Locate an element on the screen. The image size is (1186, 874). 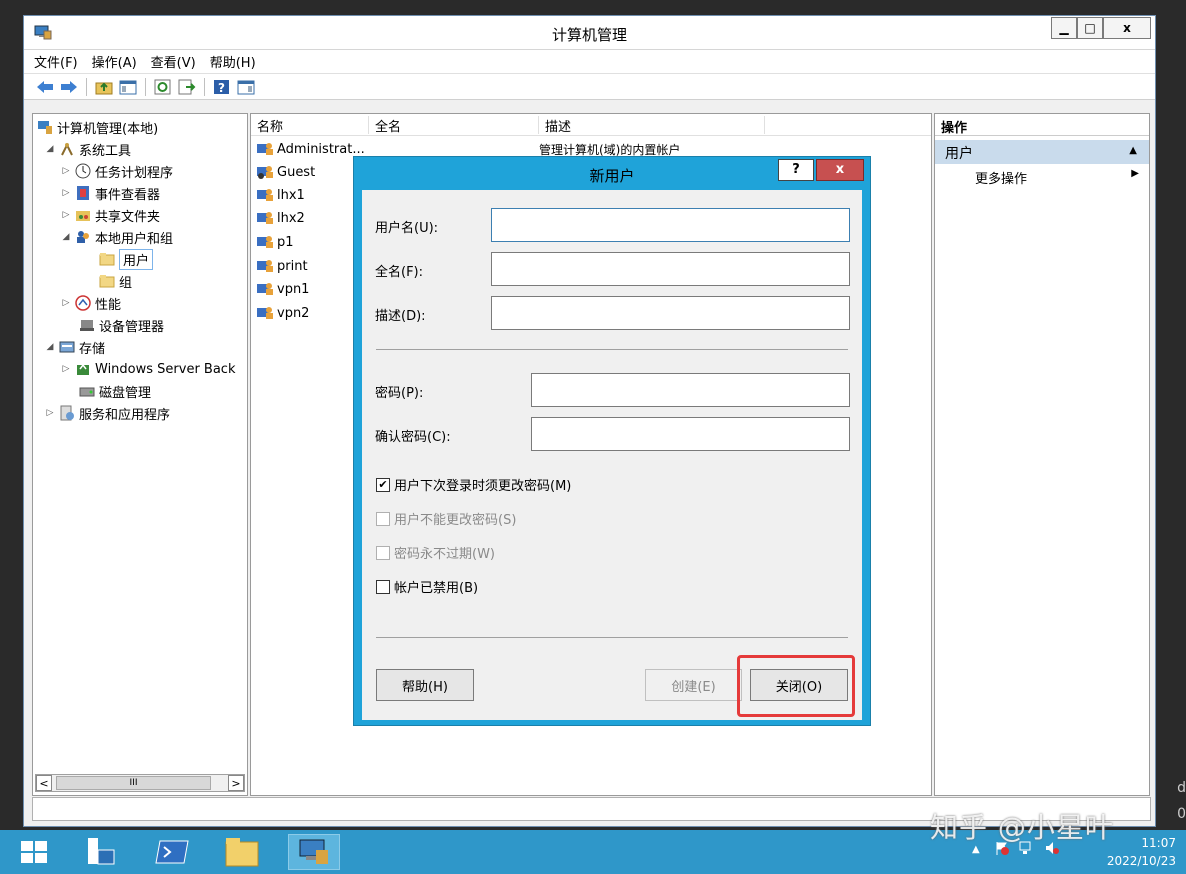
username-label: 用户名(U): is located at coordinates (407, 228).